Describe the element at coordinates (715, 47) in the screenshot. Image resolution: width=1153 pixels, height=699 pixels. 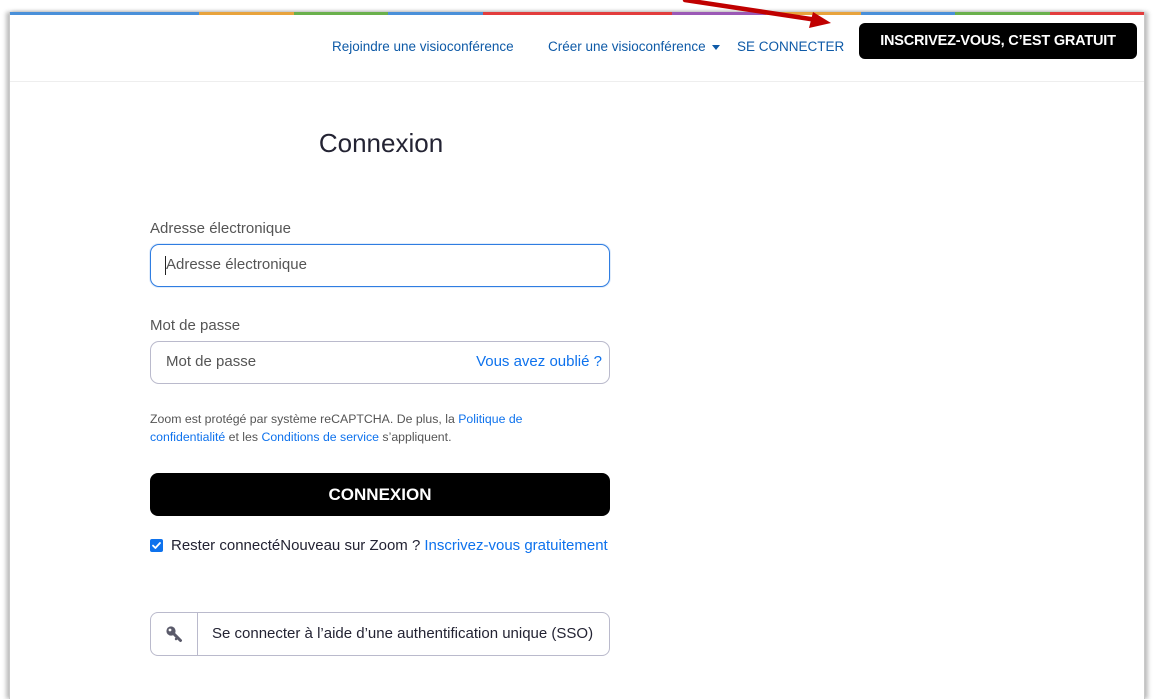
I see `chevron-down-icon` at that location.